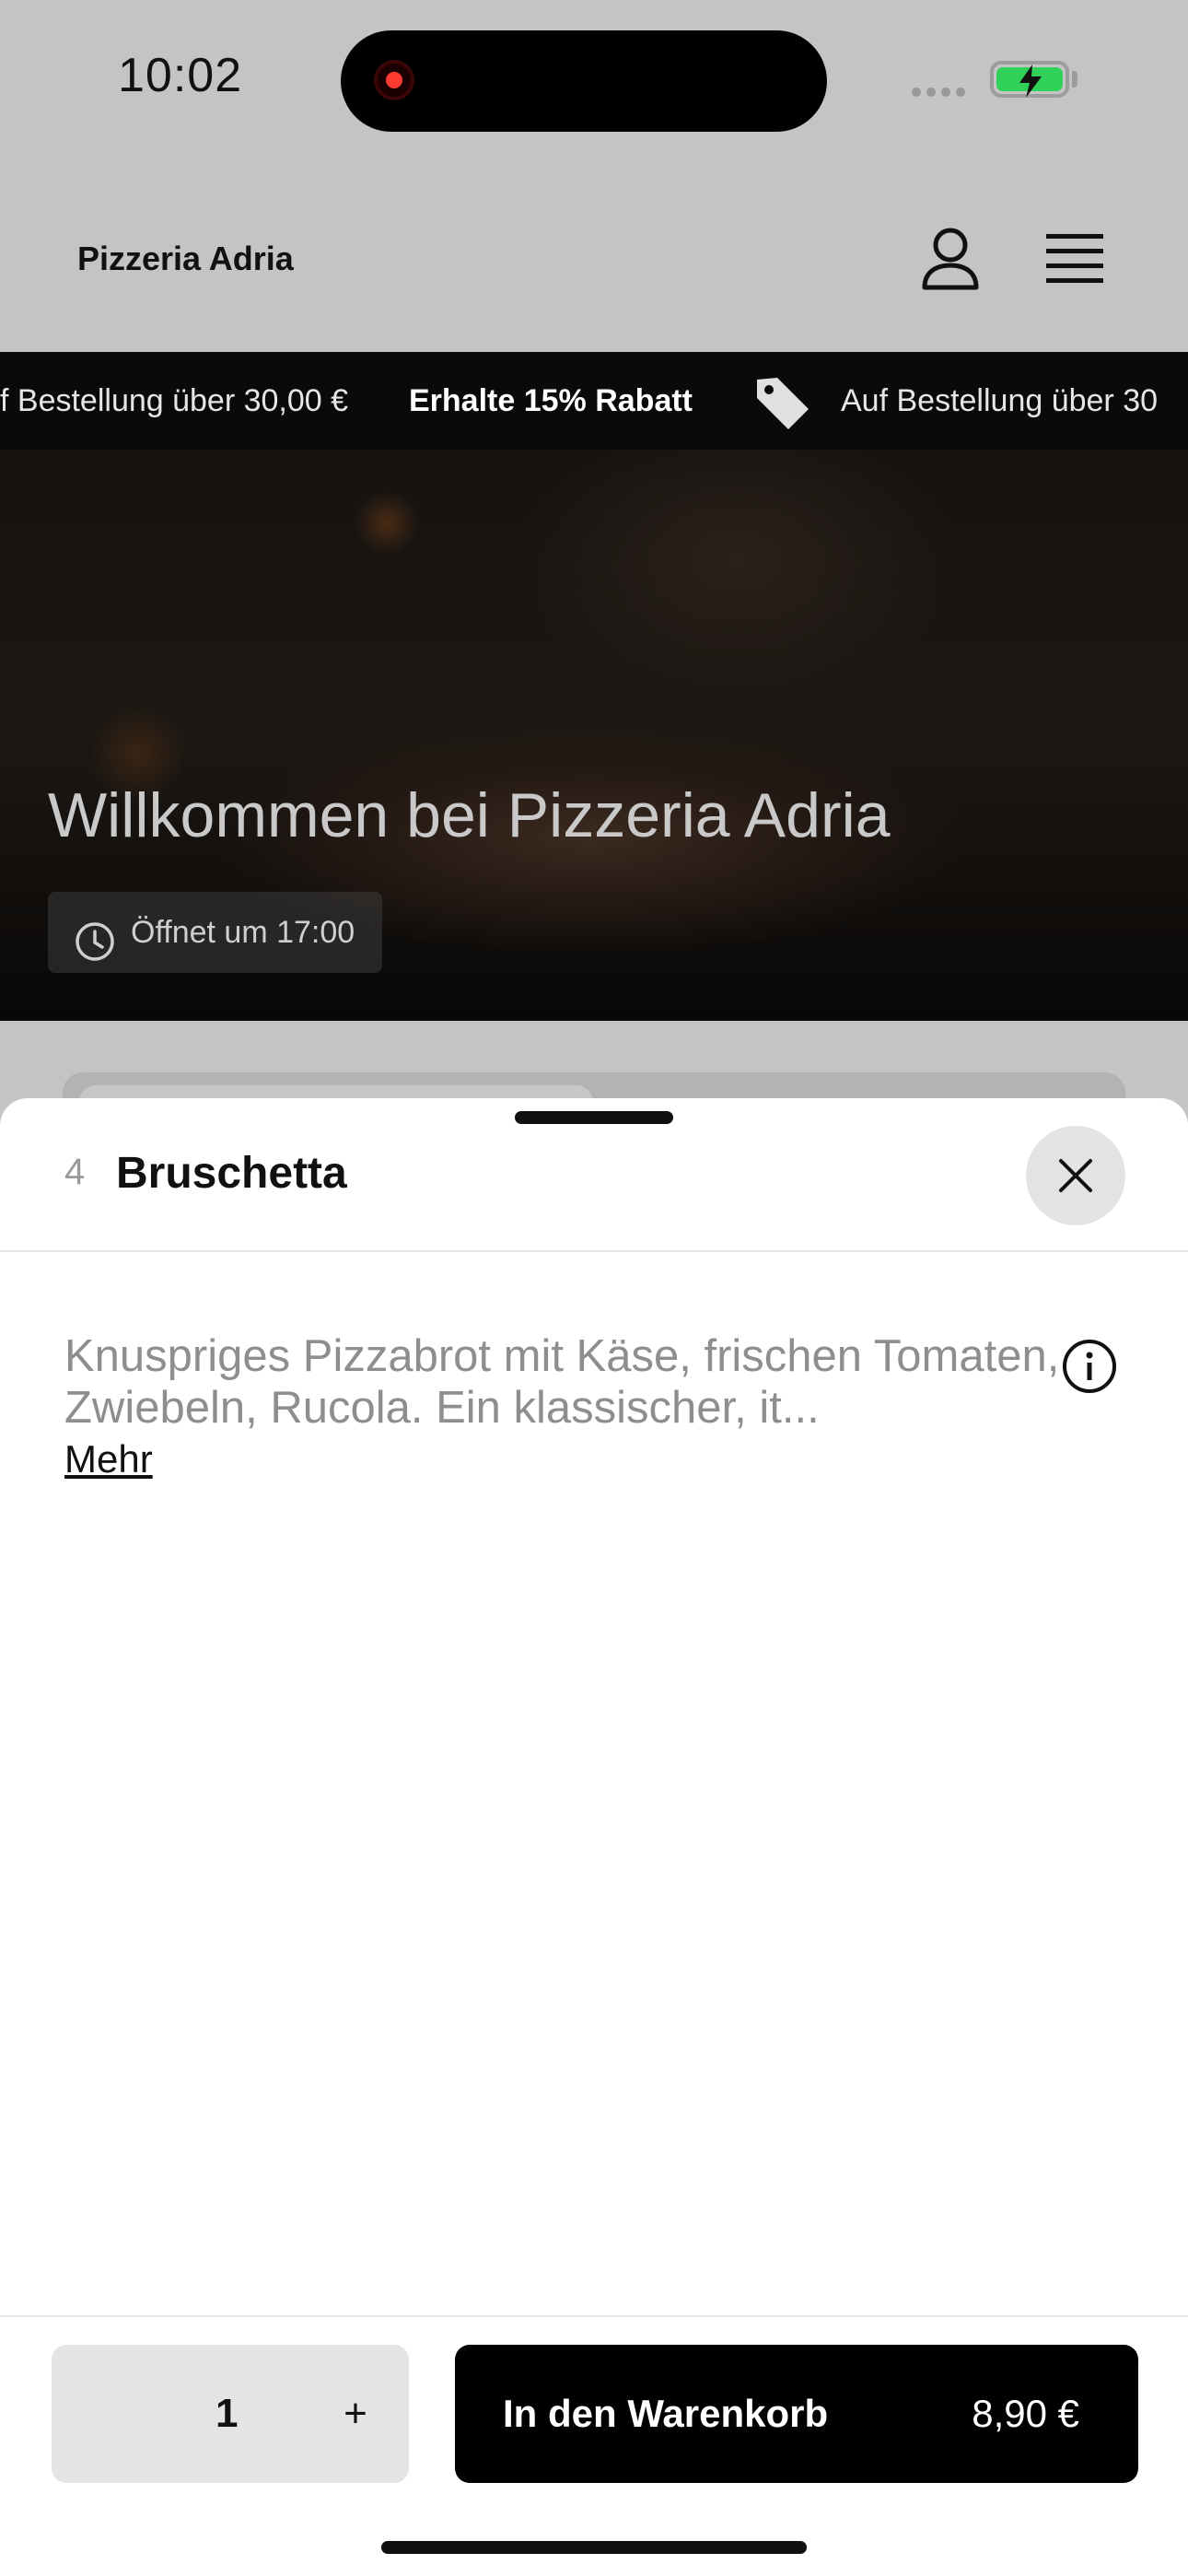 This screenshot has width=1188, height=2576. Describe the element at coordinates (1026, 2413) in the screenshot. I see `item-price: 8,90 €` at that location.